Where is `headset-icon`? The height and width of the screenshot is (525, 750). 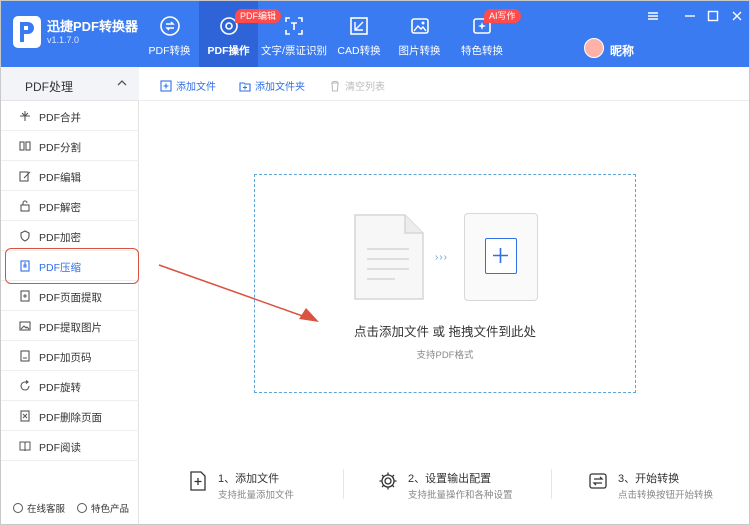
headset-icon is located at coordinates (18, 508).